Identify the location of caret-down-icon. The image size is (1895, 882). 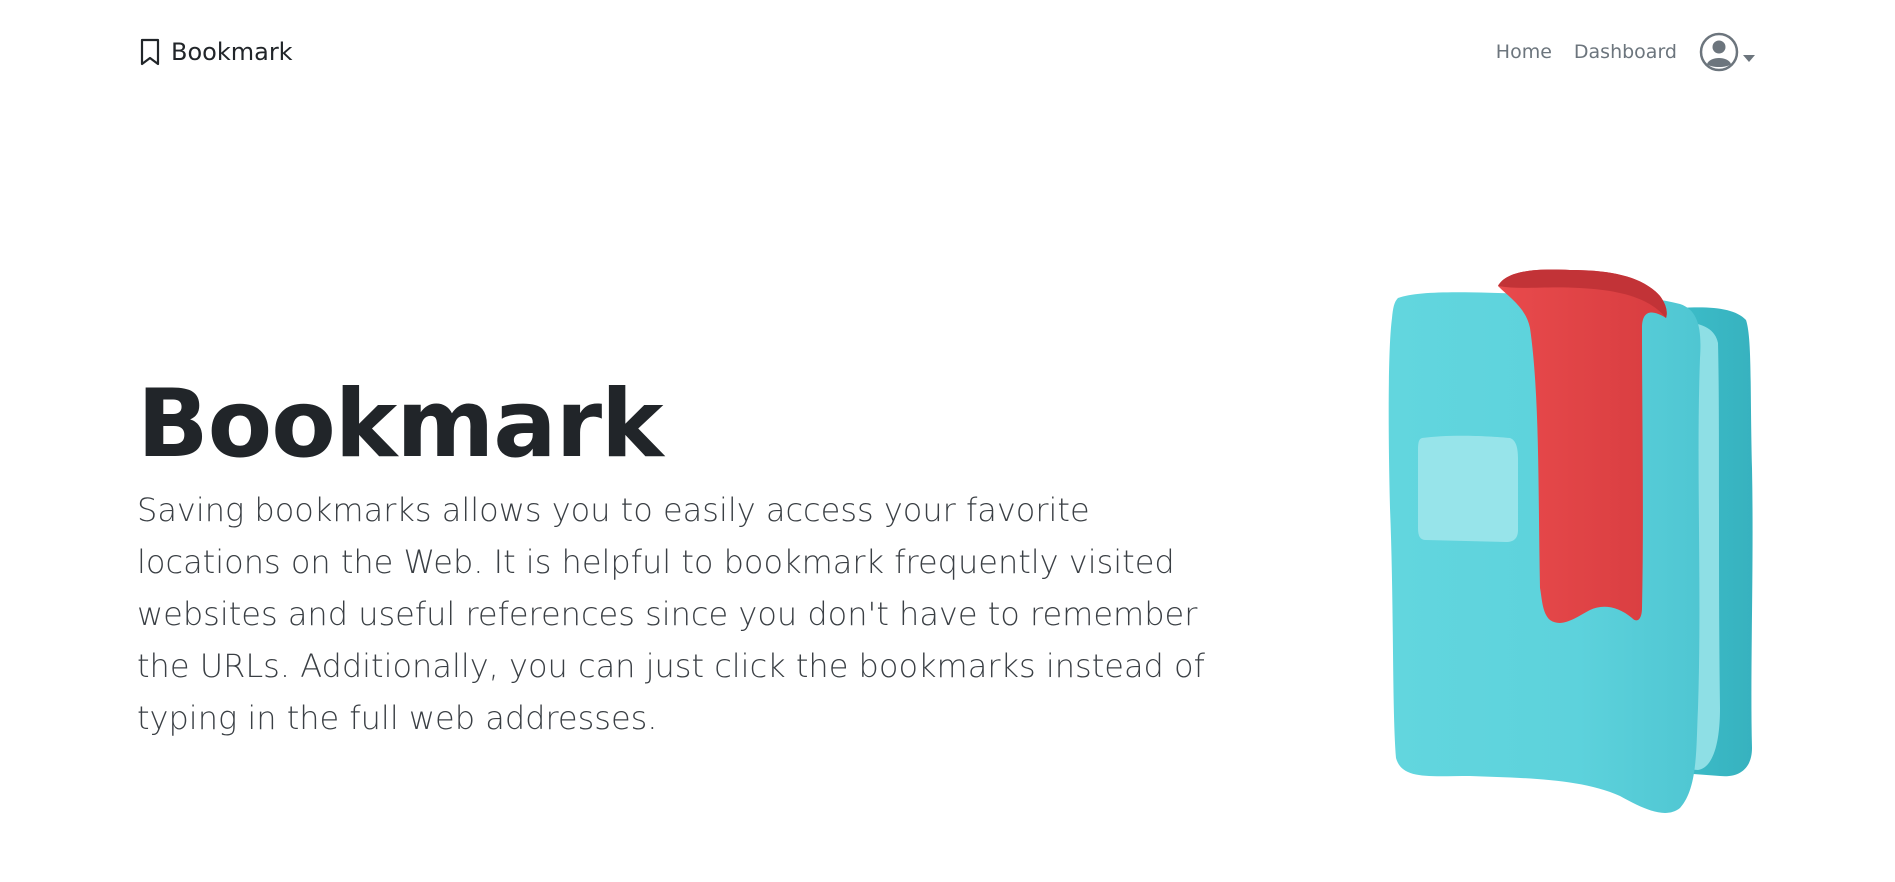
(1749, 55).